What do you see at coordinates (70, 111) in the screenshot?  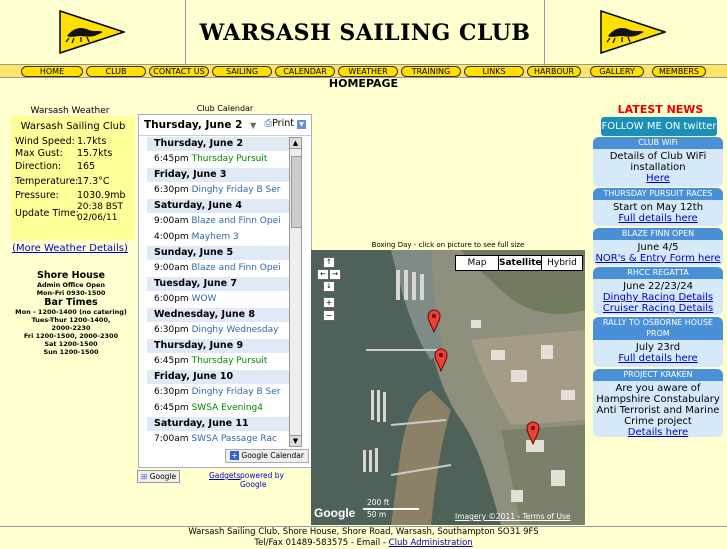 I see `weather-section-title: Warsash Weather` at bounding box center [70, 111].